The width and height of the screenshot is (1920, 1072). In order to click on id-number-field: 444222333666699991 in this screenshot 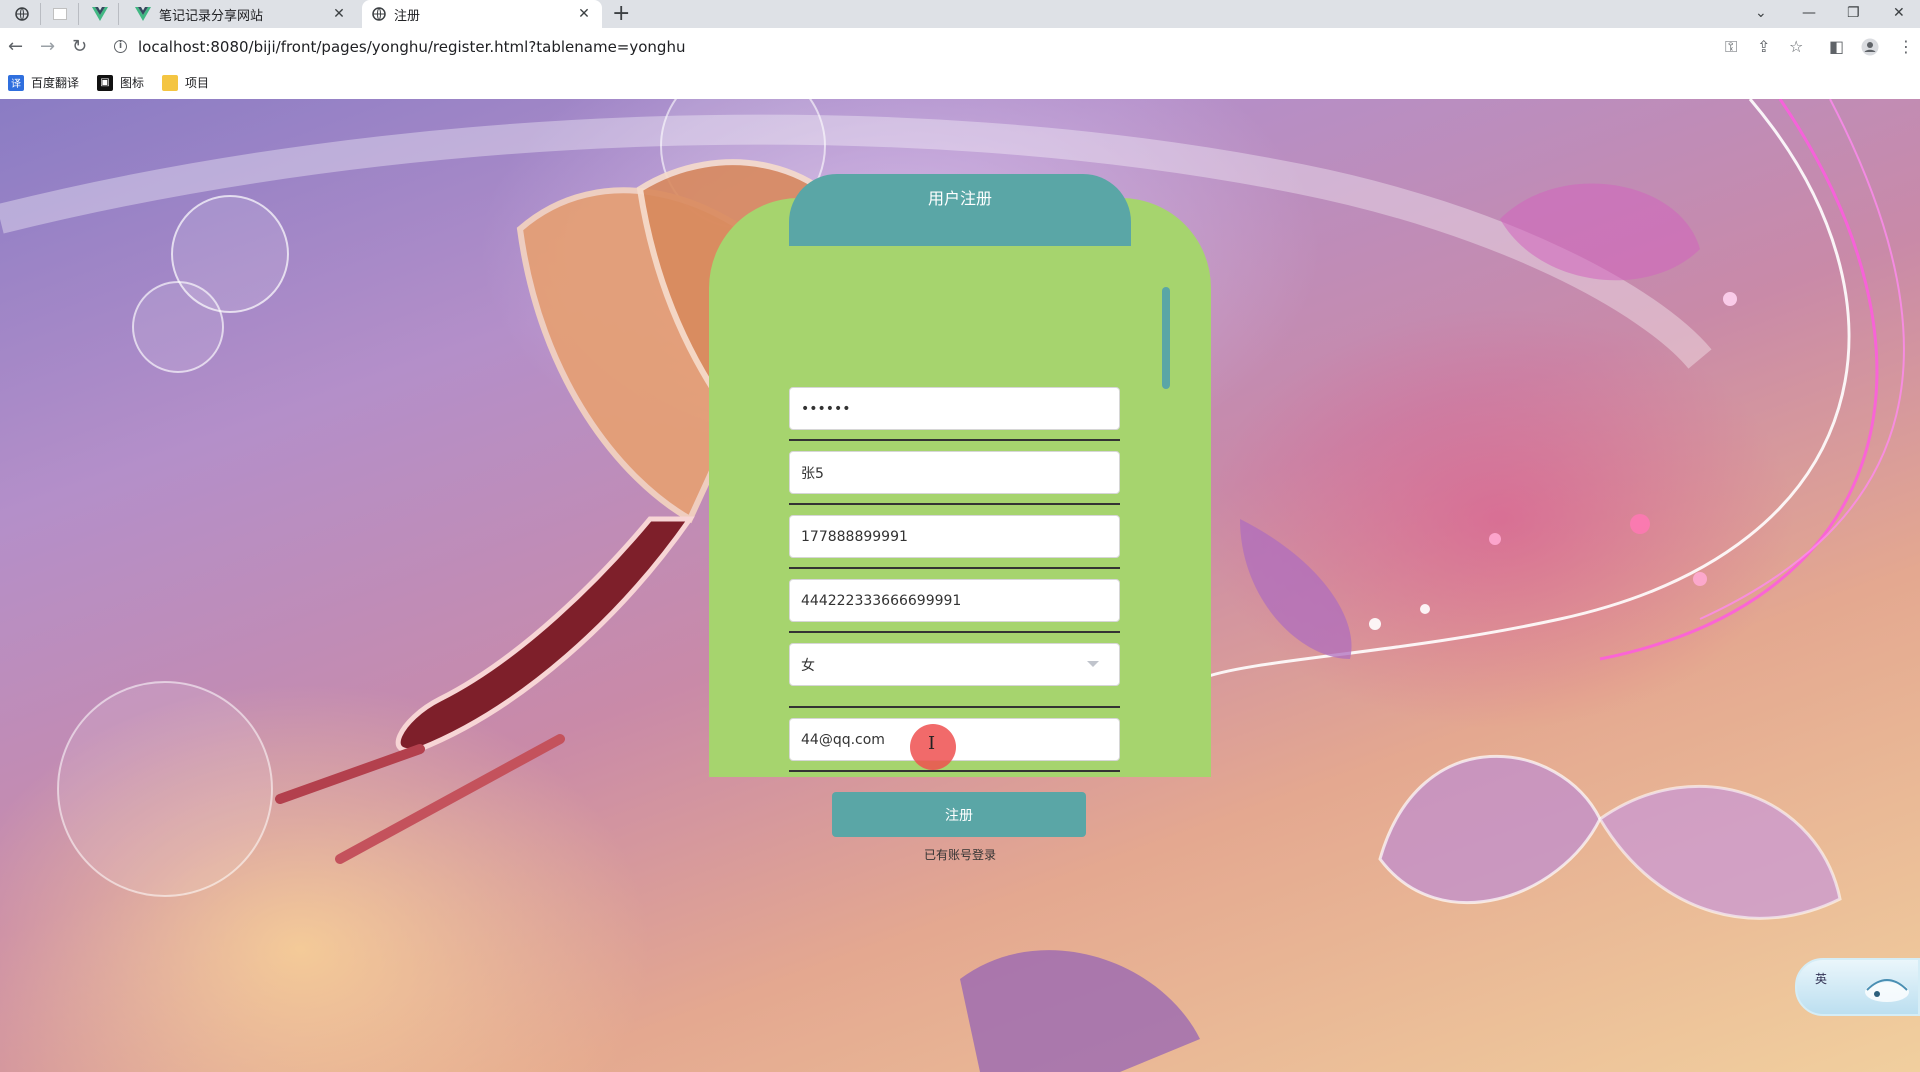, I will do `click(954, 600)`.